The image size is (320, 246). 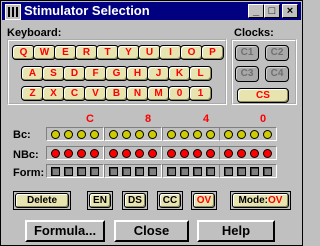 What do you see at coordinates (74, 93) in the screenshot?
I see `key-c: C` at bounding box center [74, 93].